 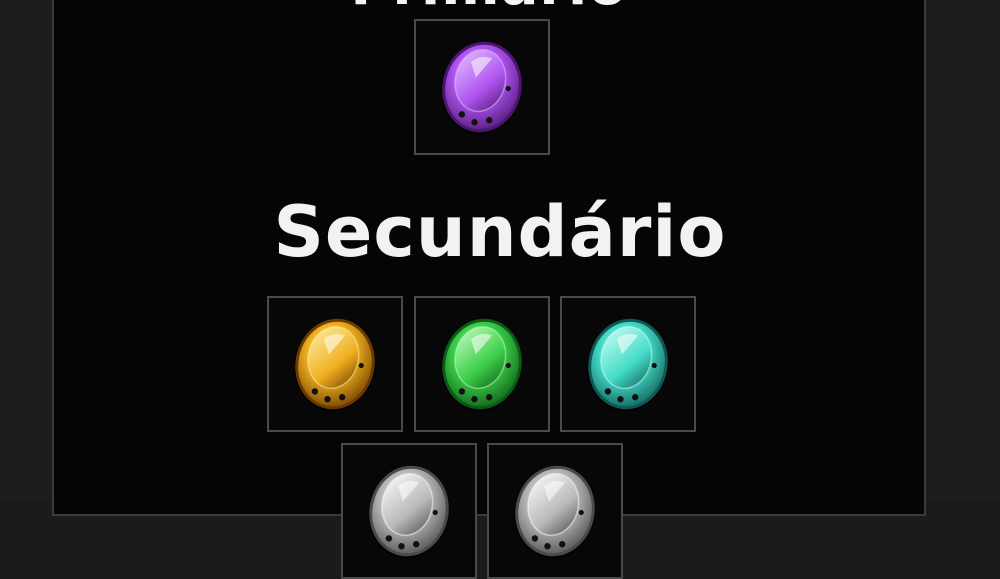 I want to click on primary-gem-slot, so click(x=482, y=87).